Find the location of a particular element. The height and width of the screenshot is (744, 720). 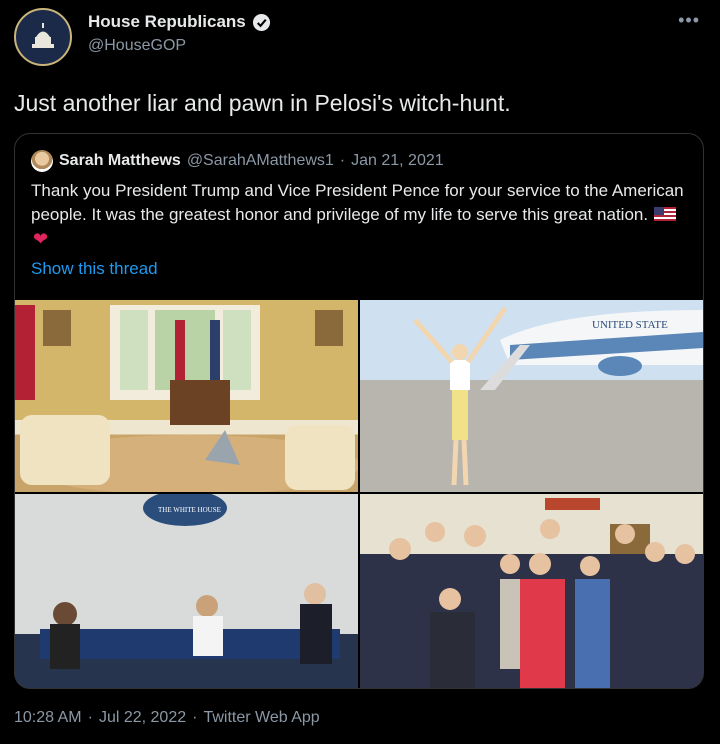

tweet-time: 10:28 AM is located at coordinates (48, 718).